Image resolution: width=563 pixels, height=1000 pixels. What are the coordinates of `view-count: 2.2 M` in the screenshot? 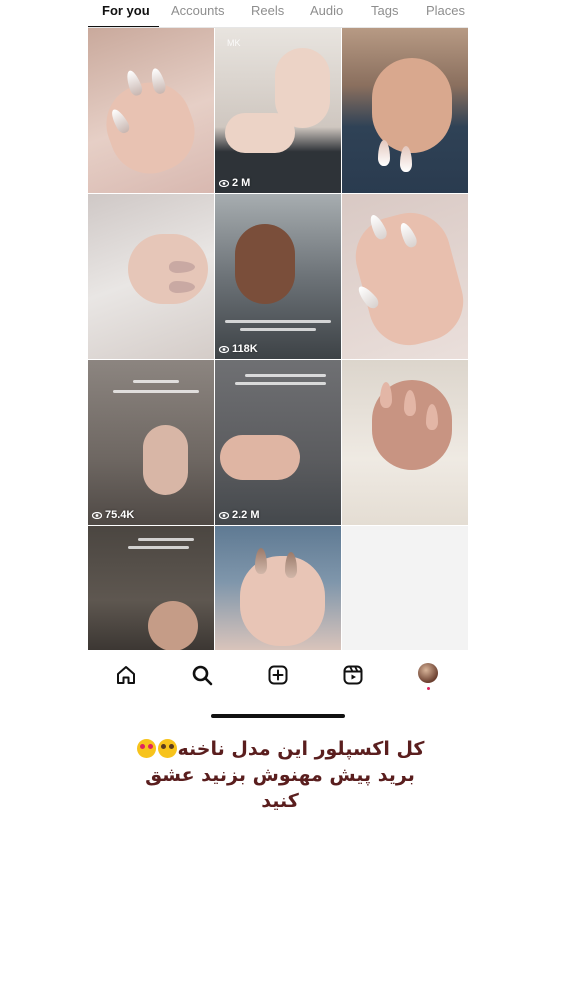 It's located at (239, 515).